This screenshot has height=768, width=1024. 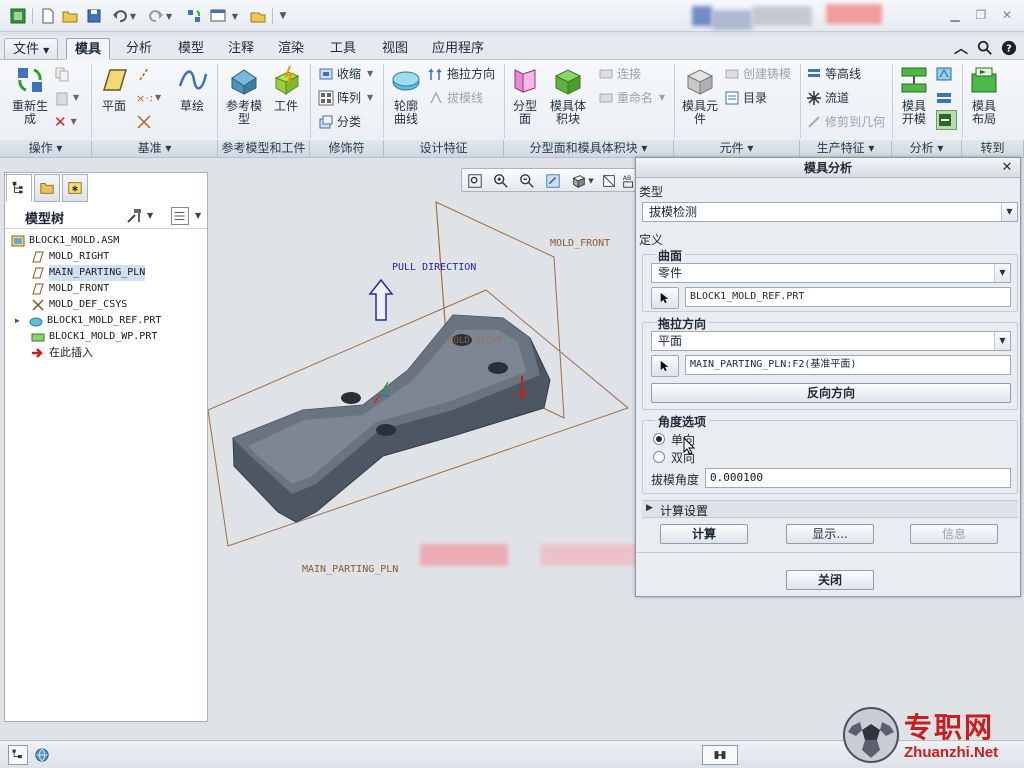 I want to click on group-production-features: 生产特征 ▾, so click(x=846, y=148).